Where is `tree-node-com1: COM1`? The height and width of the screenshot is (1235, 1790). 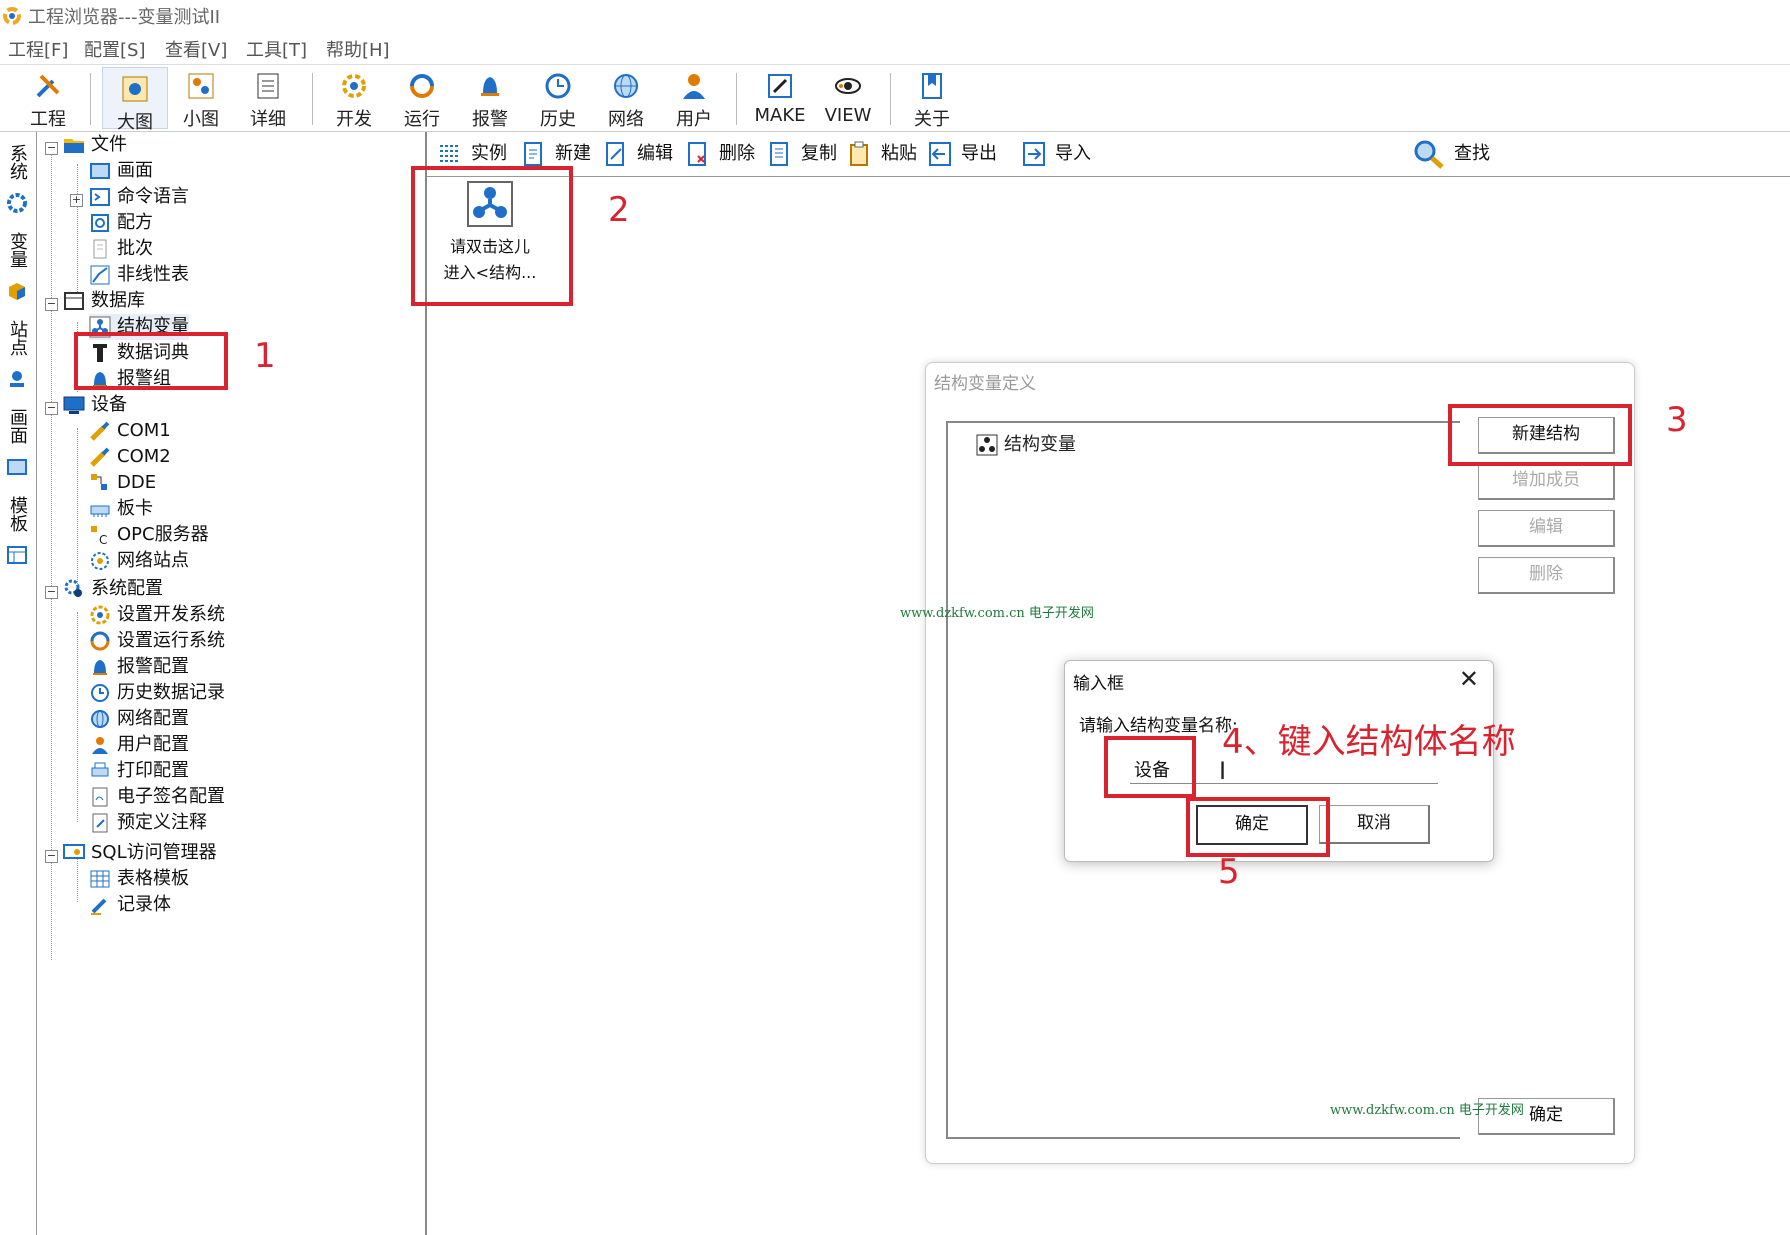
tree-node-com1: COM1 is located at coordinates (130, 431).